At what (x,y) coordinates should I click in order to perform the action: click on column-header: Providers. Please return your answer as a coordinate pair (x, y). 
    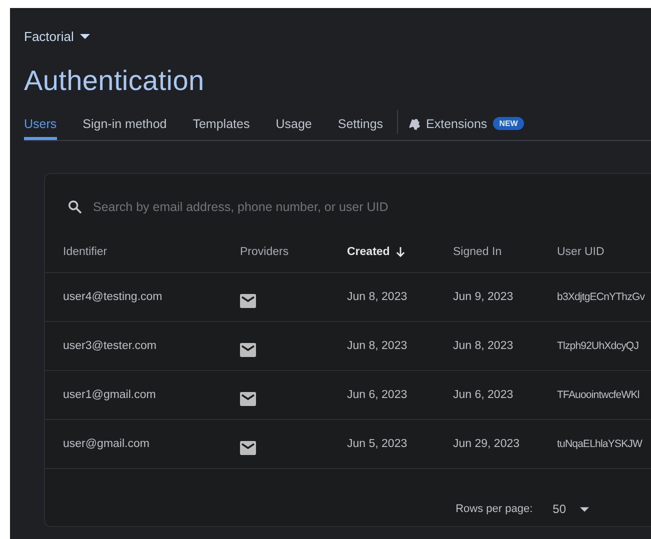
    Looking at the image, I should click on (264, 252).